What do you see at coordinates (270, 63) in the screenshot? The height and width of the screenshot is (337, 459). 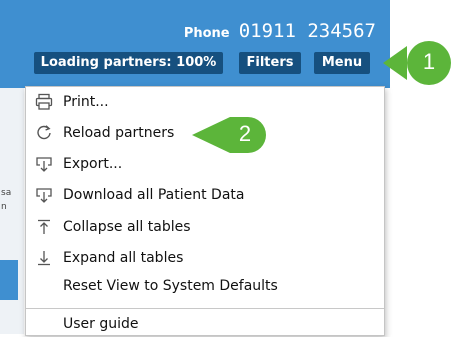 I see `filters-button: Filters` at bounding box center [270, 63].